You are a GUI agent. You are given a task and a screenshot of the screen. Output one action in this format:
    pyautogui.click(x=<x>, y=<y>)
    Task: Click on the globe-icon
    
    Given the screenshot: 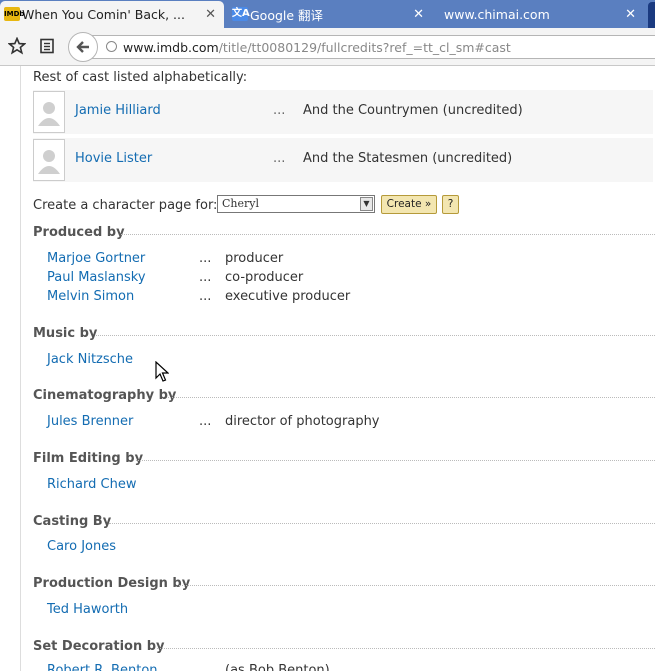 What is the action you would take?
    pyautogui.click(x=111, y=46)
    